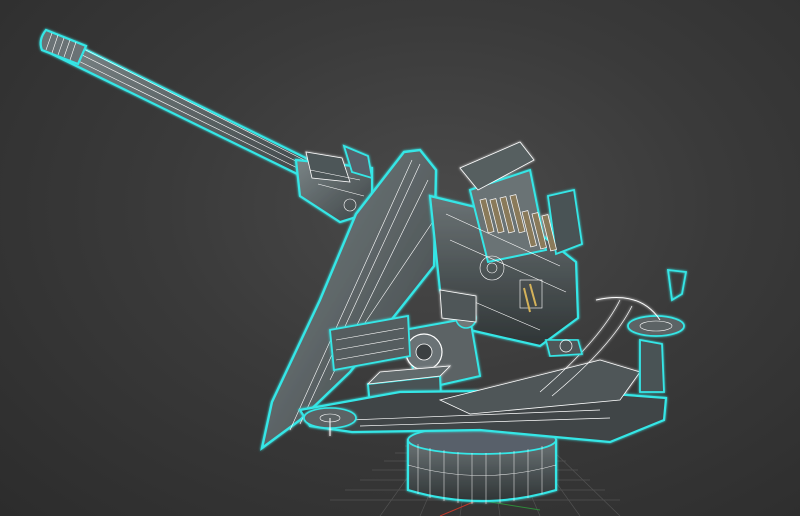 The image size is (800, 516). Describe the element at coordinates (482, 464) in the screenshot. I see `pedestal-base` at that location.